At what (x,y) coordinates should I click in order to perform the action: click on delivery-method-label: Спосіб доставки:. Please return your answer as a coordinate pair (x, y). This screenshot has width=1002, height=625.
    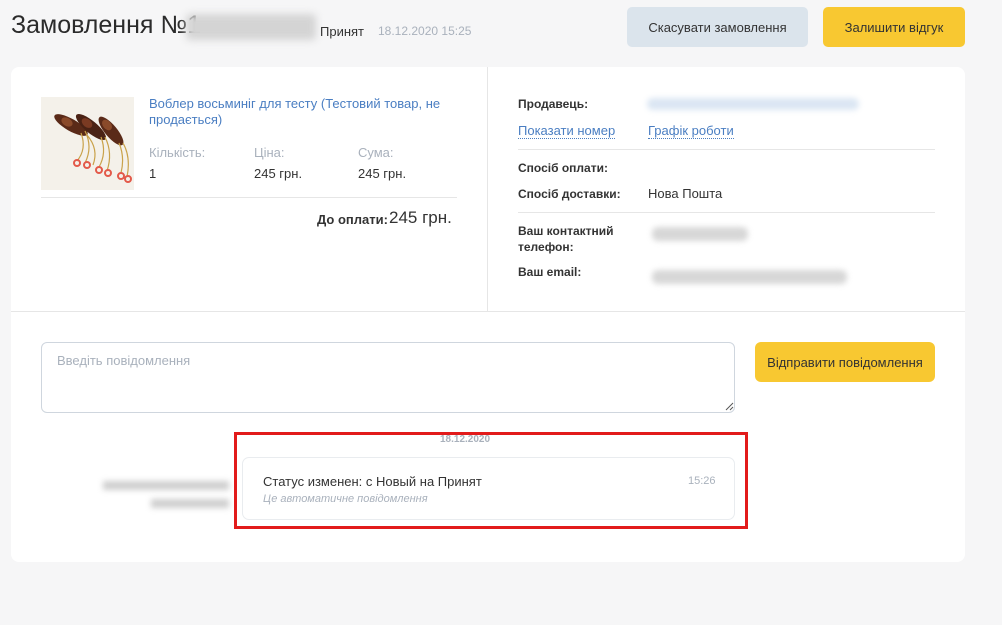
    Looking at the image, I should click on (569, 194).